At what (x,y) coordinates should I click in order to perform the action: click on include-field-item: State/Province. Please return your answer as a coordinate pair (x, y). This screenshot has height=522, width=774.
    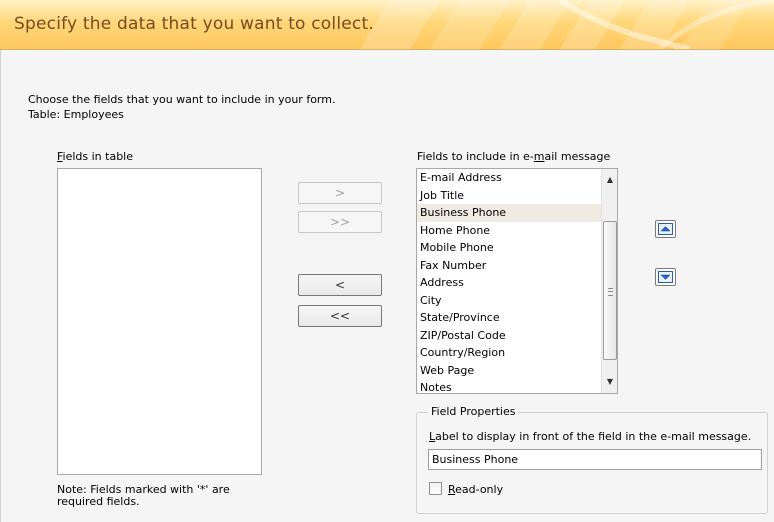
    Looking at the image, I should click on (517, 318).